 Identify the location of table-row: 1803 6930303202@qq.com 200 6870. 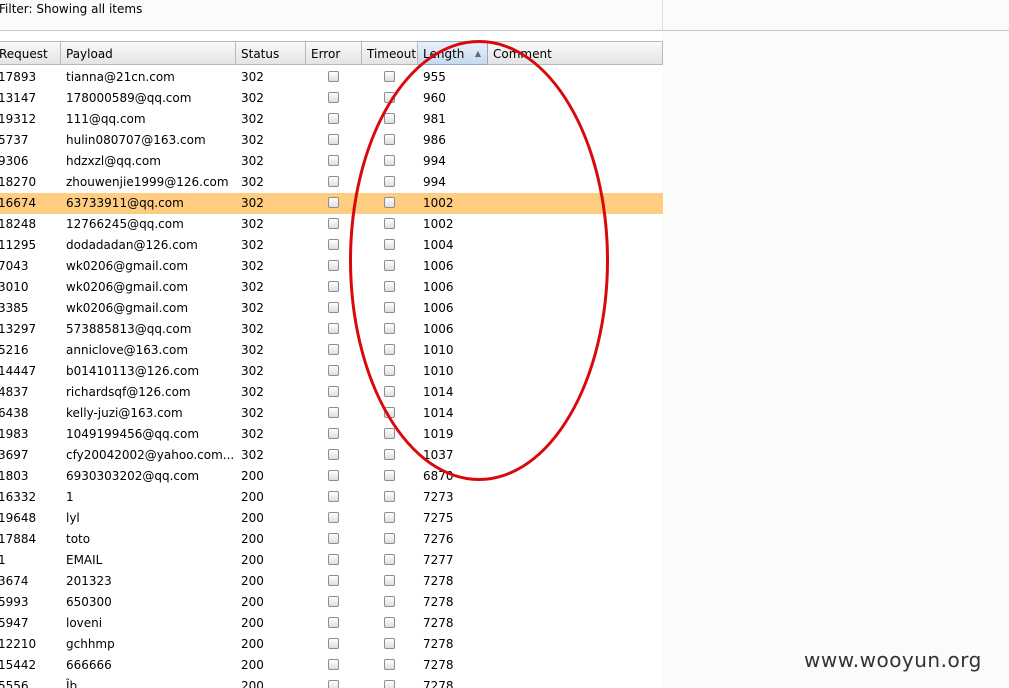
(331, 476).